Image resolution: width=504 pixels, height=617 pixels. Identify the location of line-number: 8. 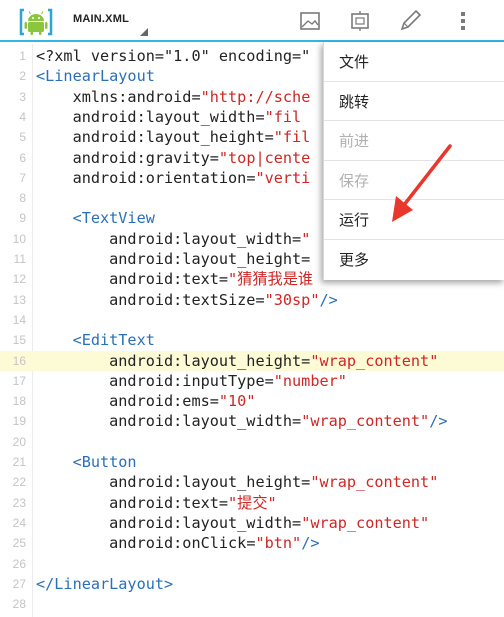
(22, 198).